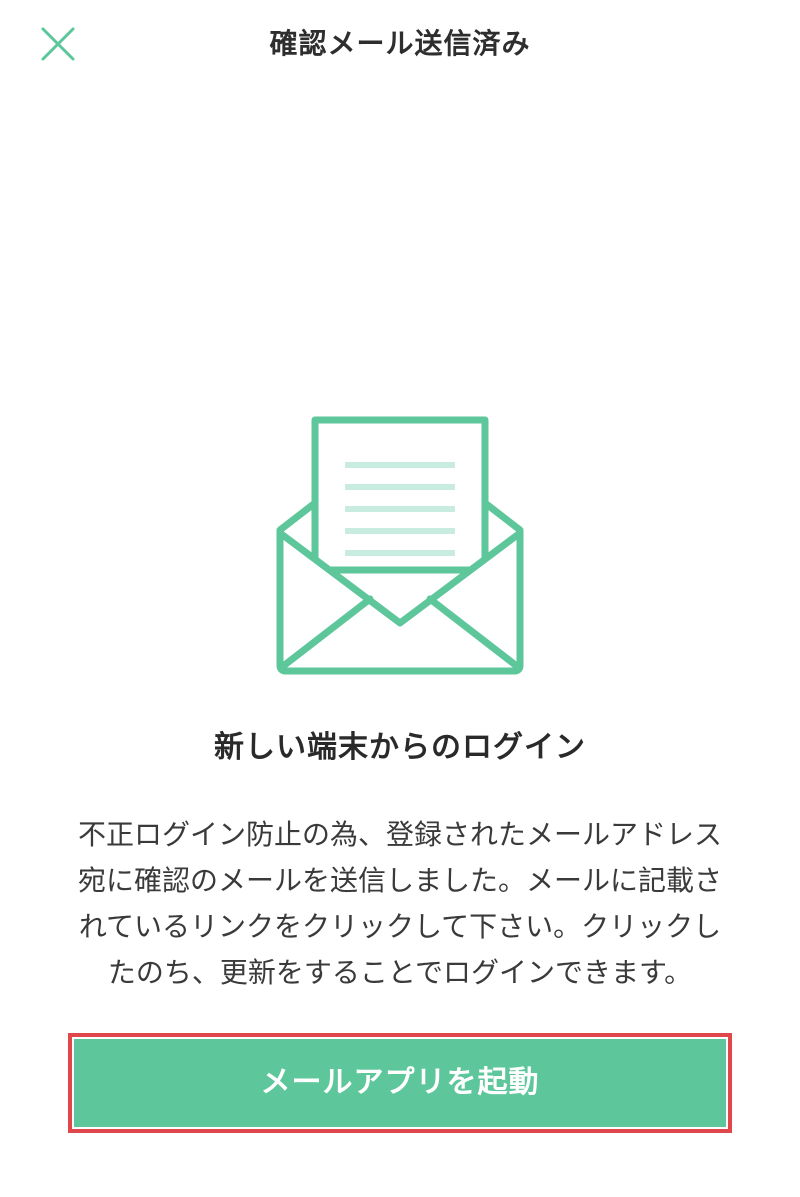  What do you see at coordinates (400, 547) in the screenshot?
I see `envelope-open-icon` at bounding box center [400, 547].